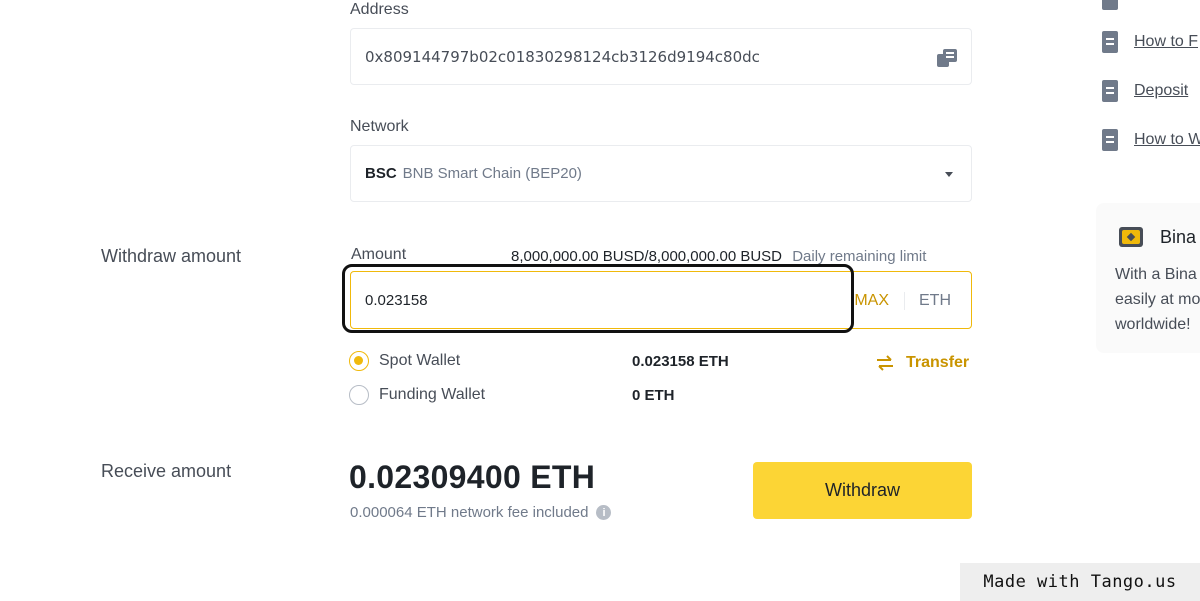 This screenshot has width=1200, height=601. I want to click on right-link-3: How to W, so click(1150, 140).